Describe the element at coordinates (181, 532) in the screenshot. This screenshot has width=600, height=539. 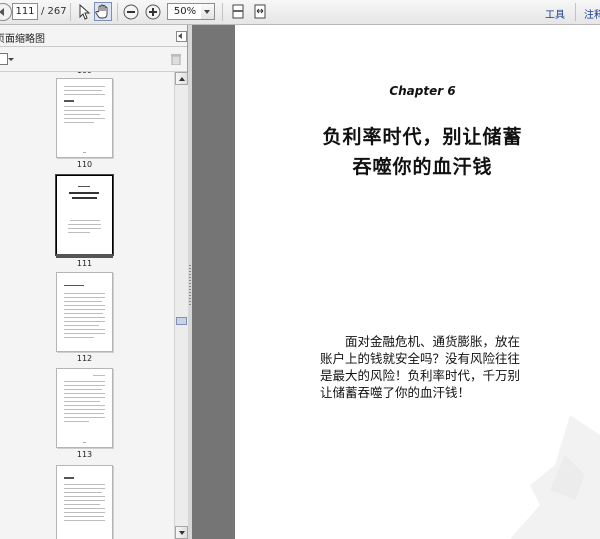
I see `scroll-down-icon` at that location.